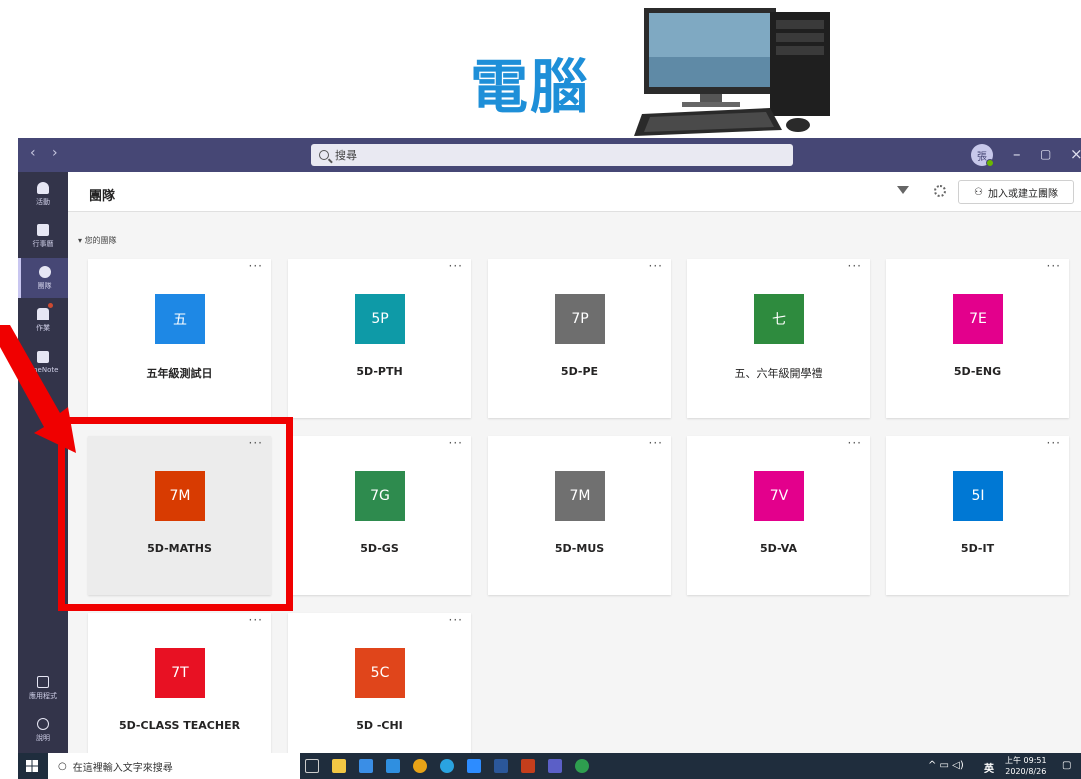 Image resolution: width=1081 pixels, height=779 pixels. Describe the element at coordinates (778, 548) in the screenshot. I see `team-name: 5D-VA` at that location.